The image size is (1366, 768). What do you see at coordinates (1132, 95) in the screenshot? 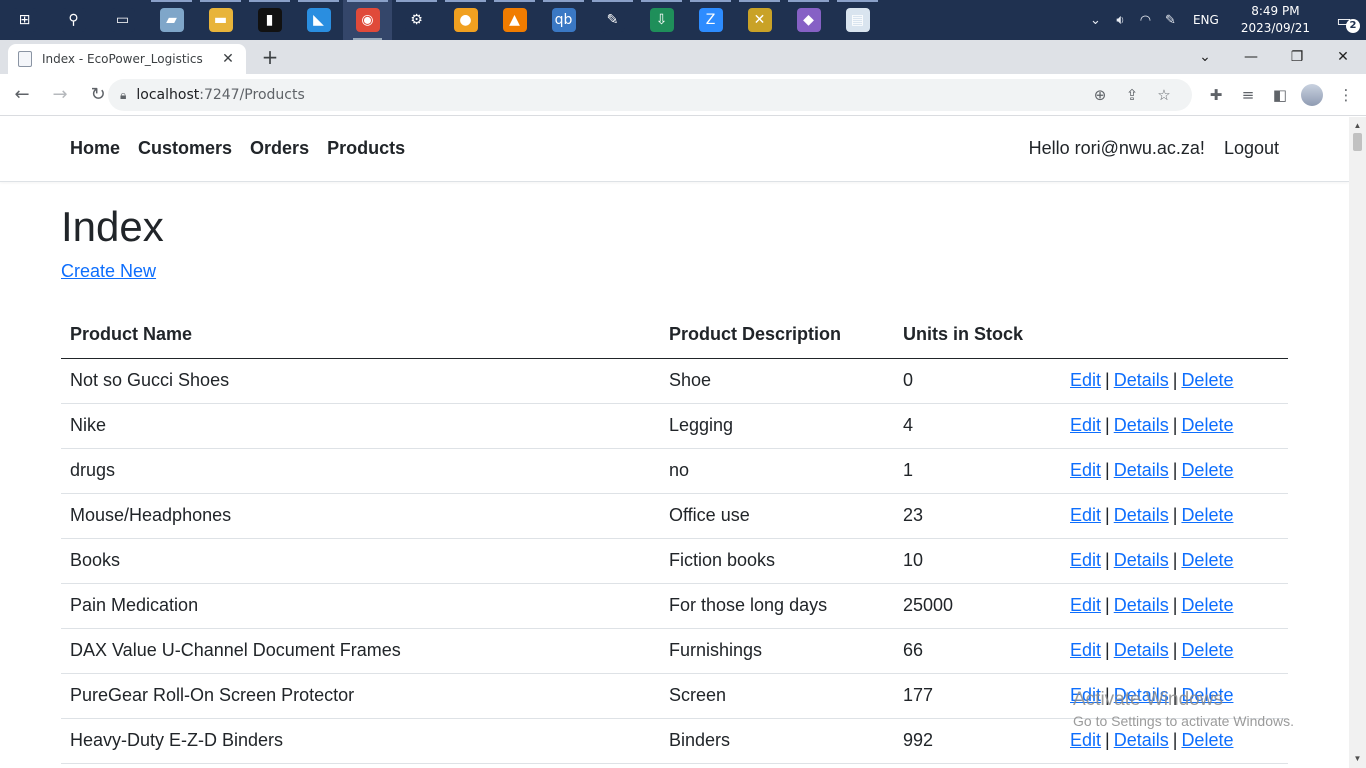
I see `share-icon: ⇪` at bounding box center [1132, 95].